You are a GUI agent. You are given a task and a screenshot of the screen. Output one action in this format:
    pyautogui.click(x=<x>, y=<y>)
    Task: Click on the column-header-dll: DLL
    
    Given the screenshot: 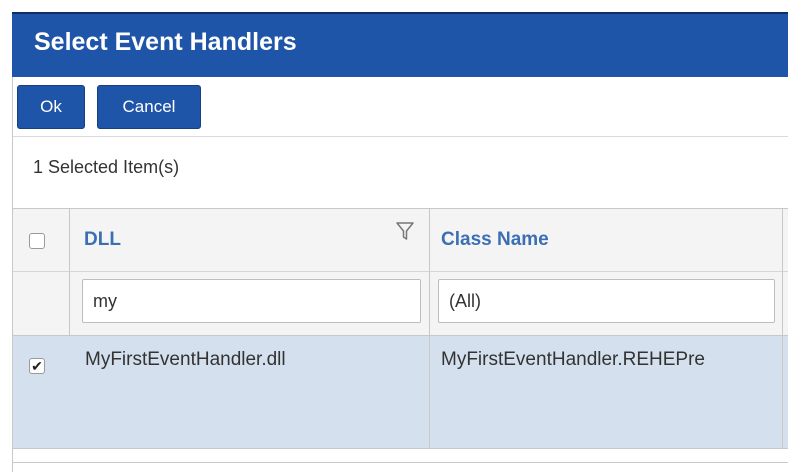 What is the action you would take?
    pyautogui.click(x=102, y=240)
    